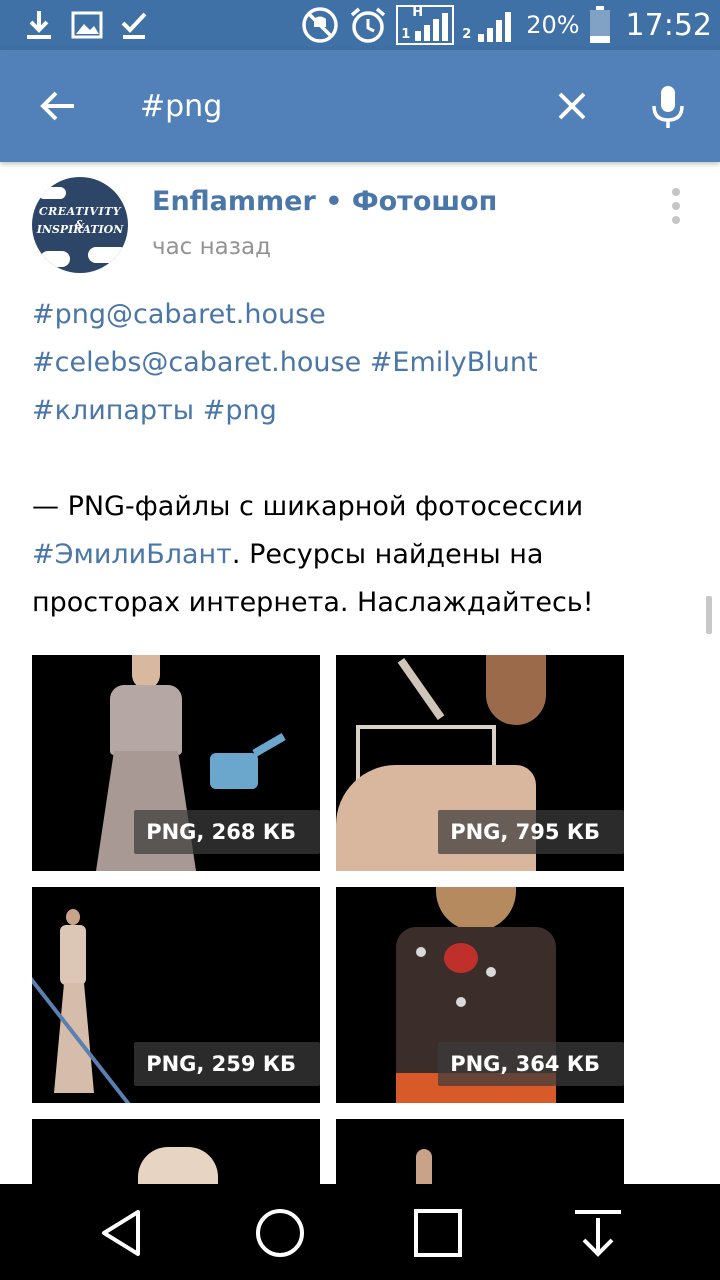  Describe the element at coordinates (58, 106) in the screenshot. I see `back-arrow-icon` at that location.